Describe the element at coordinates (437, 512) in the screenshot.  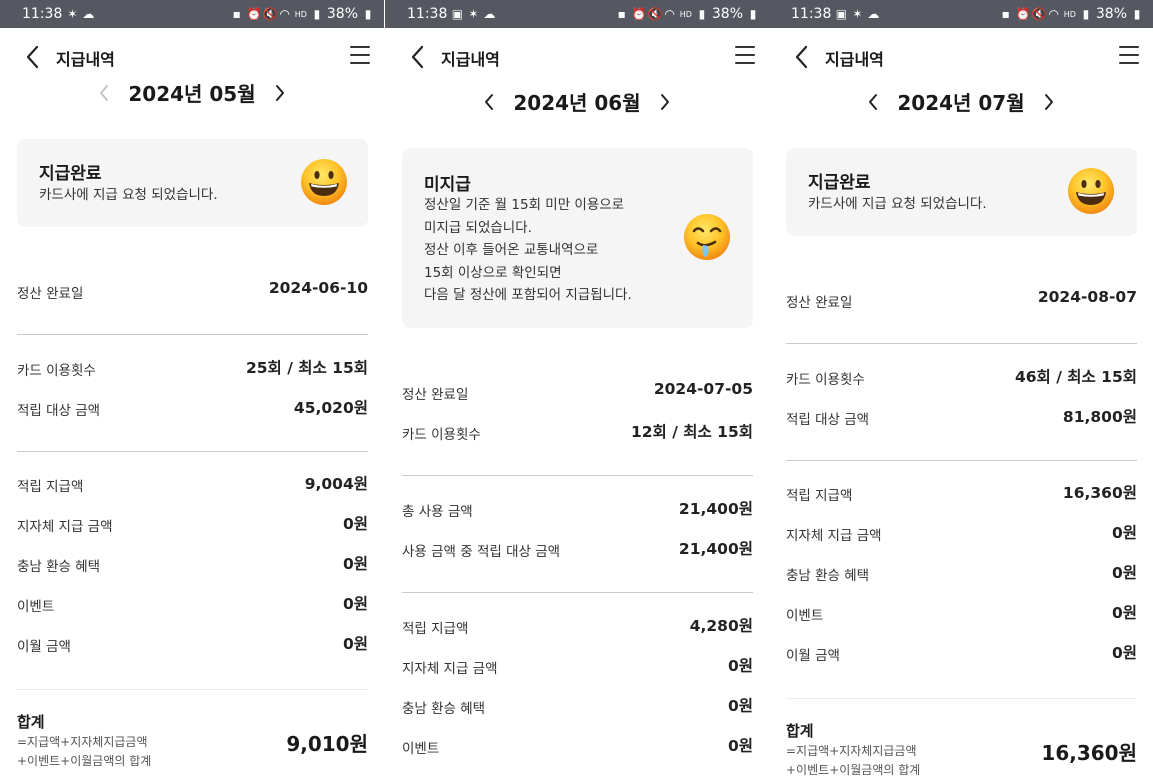
I see `total-usage-label: 총 사용 금액` at that location.